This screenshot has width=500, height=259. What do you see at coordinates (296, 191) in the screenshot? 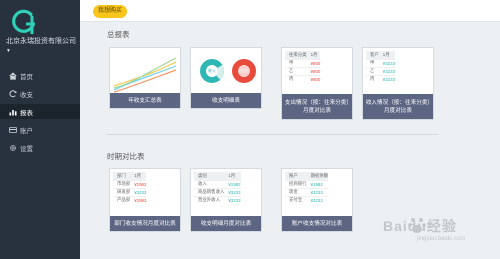
I see `table-cell: 现金` at bounding box center [296, 191].